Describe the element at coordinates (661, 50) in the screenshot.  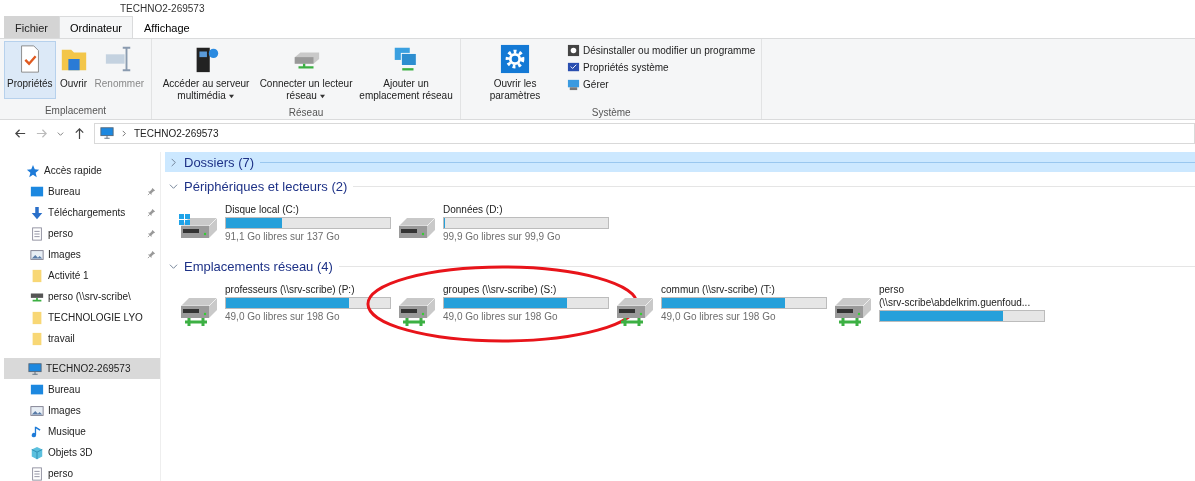
I see `ribbon-small-button: Désinstaller ou modifier un programme` at that location.